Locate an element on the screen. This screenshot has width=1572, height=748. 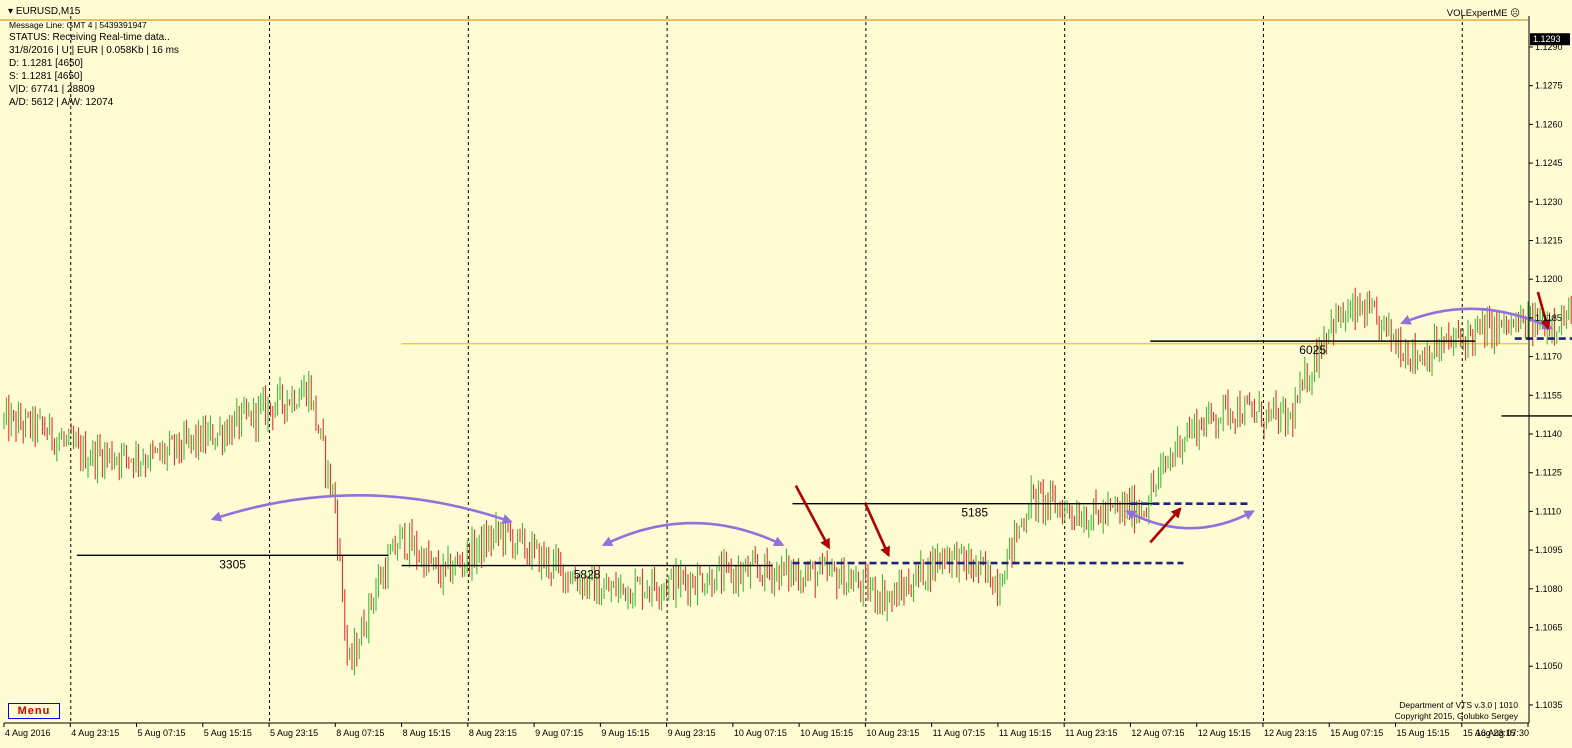
current-price-label: 1.1293 is located at coordinates (1547, 39).